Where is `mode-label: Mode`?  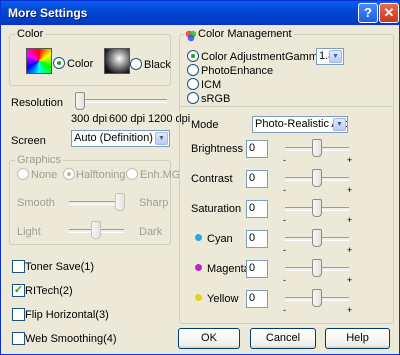 mode-label: Mode is located at coordinates (205, 125).